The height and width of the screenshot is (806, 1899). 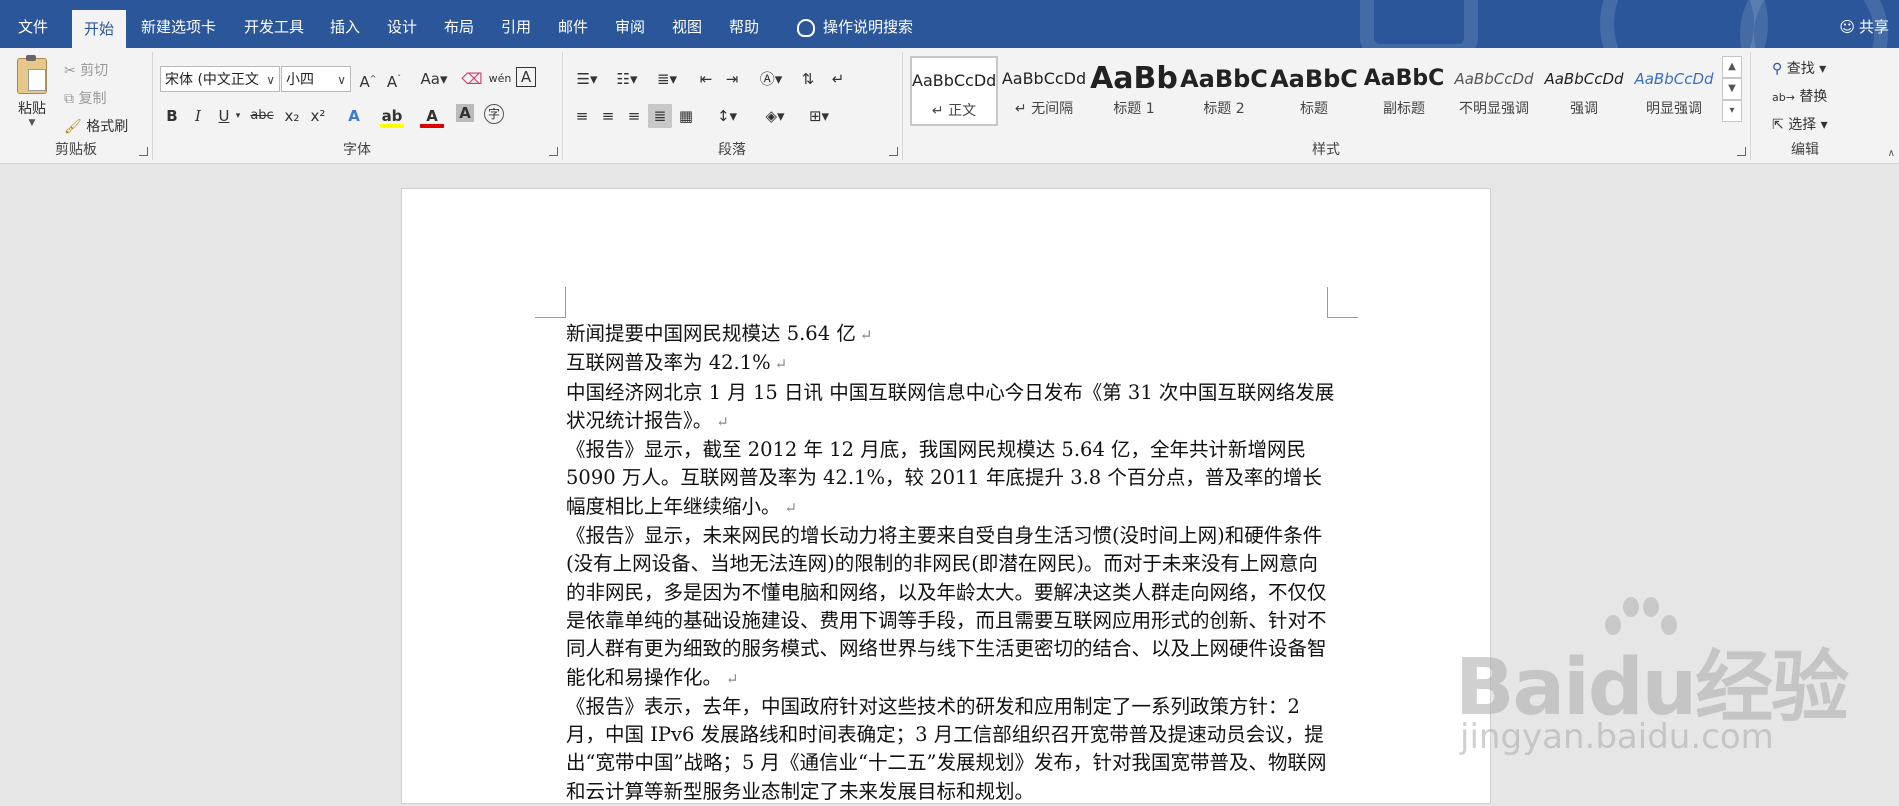 What do you see at coordinates (73, 127) in the screenshot?
I see `paintbrush-icon: 🖌` at bounding box center [73, 127].